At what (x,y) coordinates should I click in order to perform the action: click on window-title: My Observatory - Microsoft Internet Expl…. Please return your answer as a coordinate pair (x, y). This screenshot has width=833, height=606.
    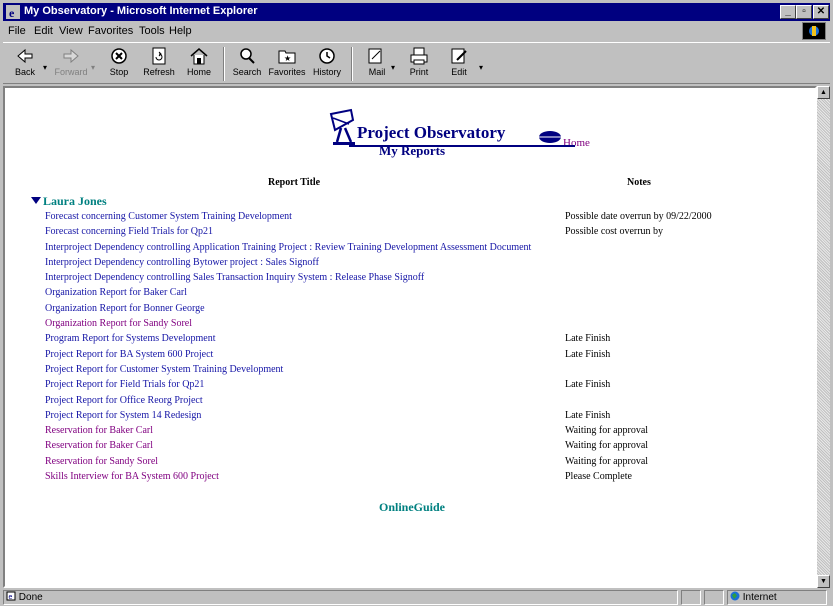
    Looking at the image, I should click on (141, 11).